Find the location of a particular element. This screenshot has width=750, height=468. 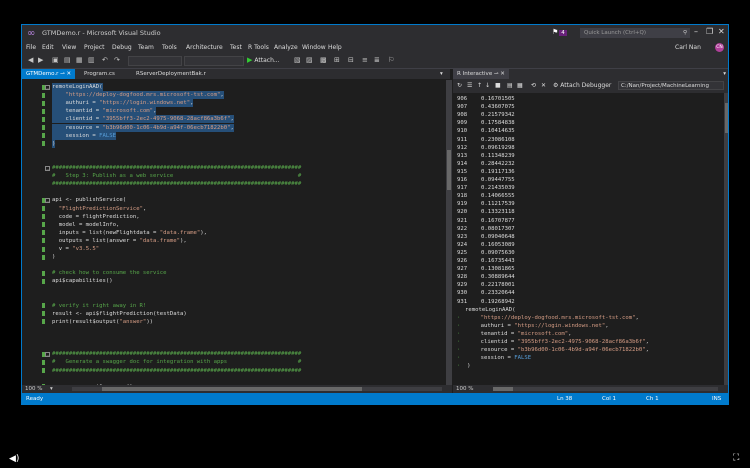

menu-team: Team is located at coordinates (146, 47).